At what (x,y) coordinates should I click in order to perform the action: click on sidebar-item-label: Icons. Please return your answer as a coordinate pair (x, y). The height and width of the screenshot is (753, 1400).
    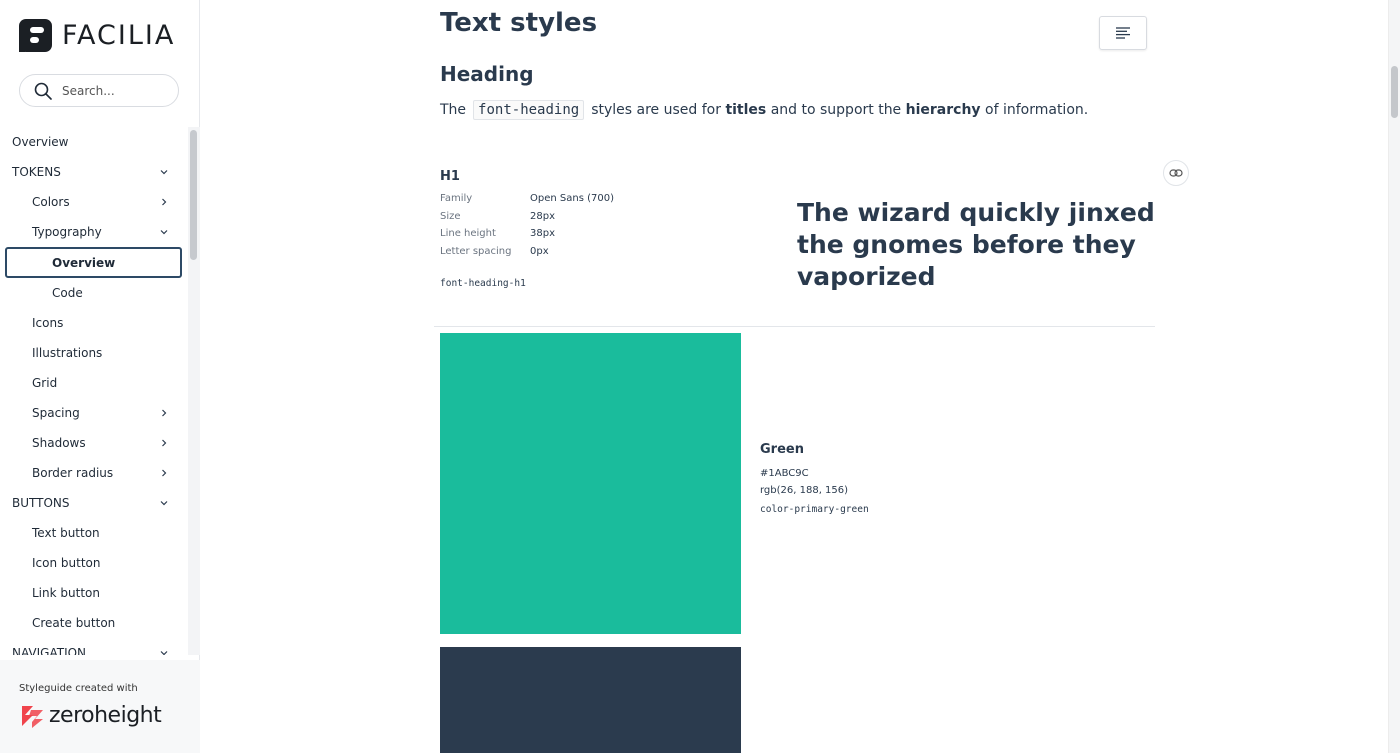
    Looking at the image, I should click on (48, 323).